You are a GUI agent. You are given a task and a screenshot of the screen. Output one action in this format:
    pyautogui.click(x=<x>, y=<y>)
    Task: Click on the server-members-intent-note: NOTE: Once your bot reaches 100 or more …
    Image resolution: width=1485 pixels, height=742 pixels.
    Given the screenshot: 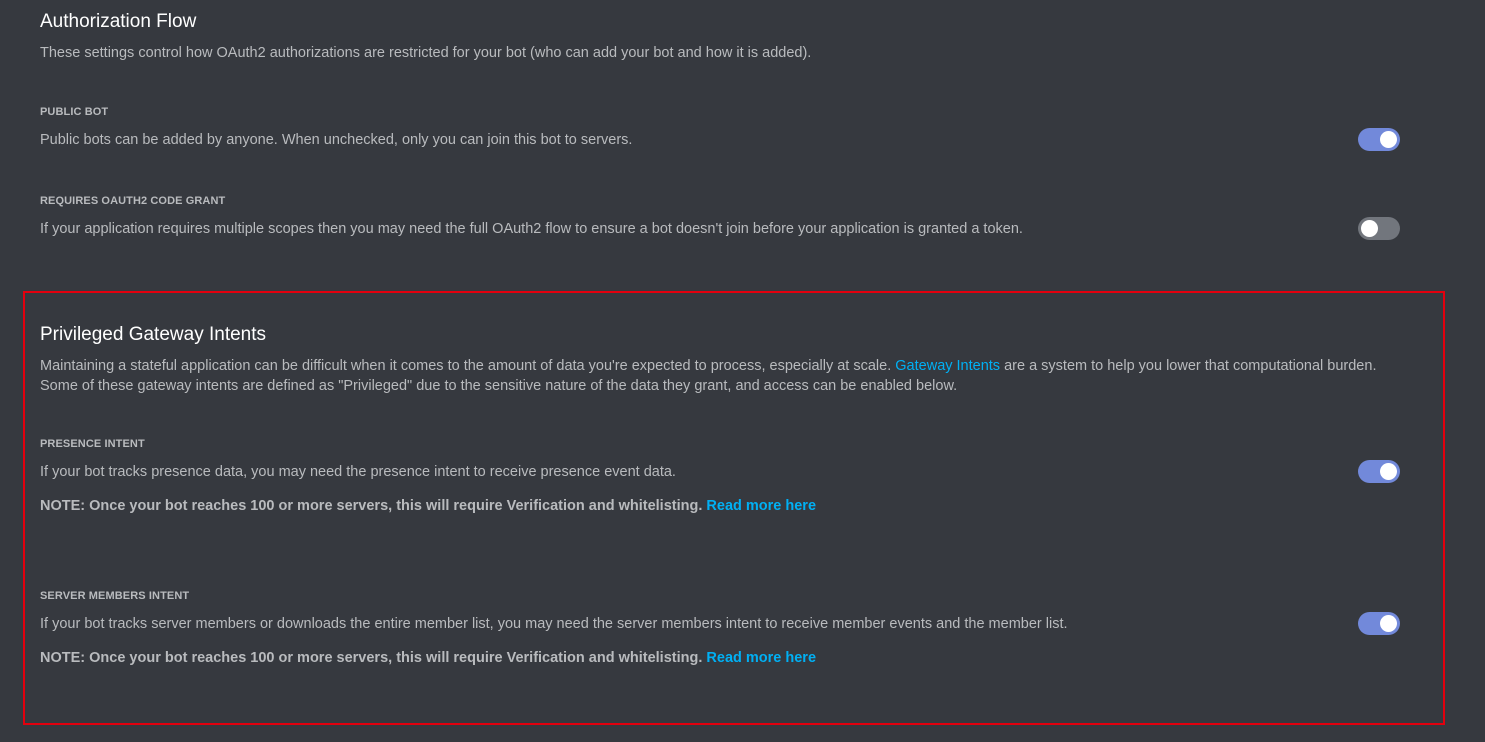 What is the action you would take?
    pyautogui.click(x=428, y=658)
    